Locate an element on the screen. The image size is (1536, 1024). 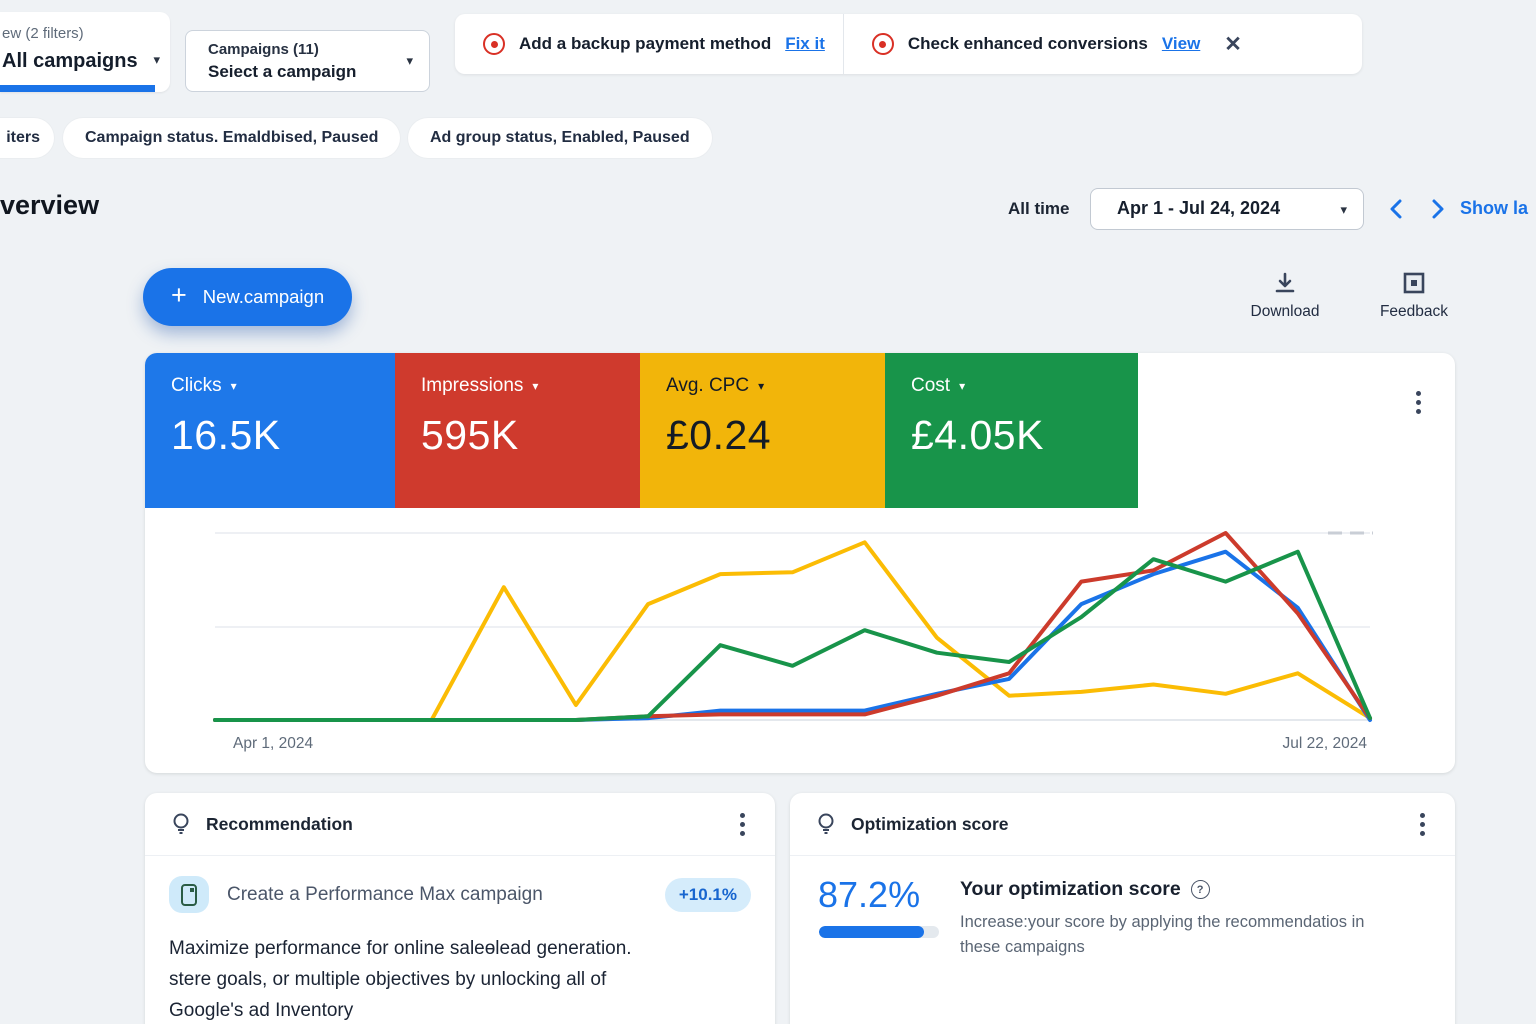
close-icon: ✕ is located at coordinates (1233, 44).